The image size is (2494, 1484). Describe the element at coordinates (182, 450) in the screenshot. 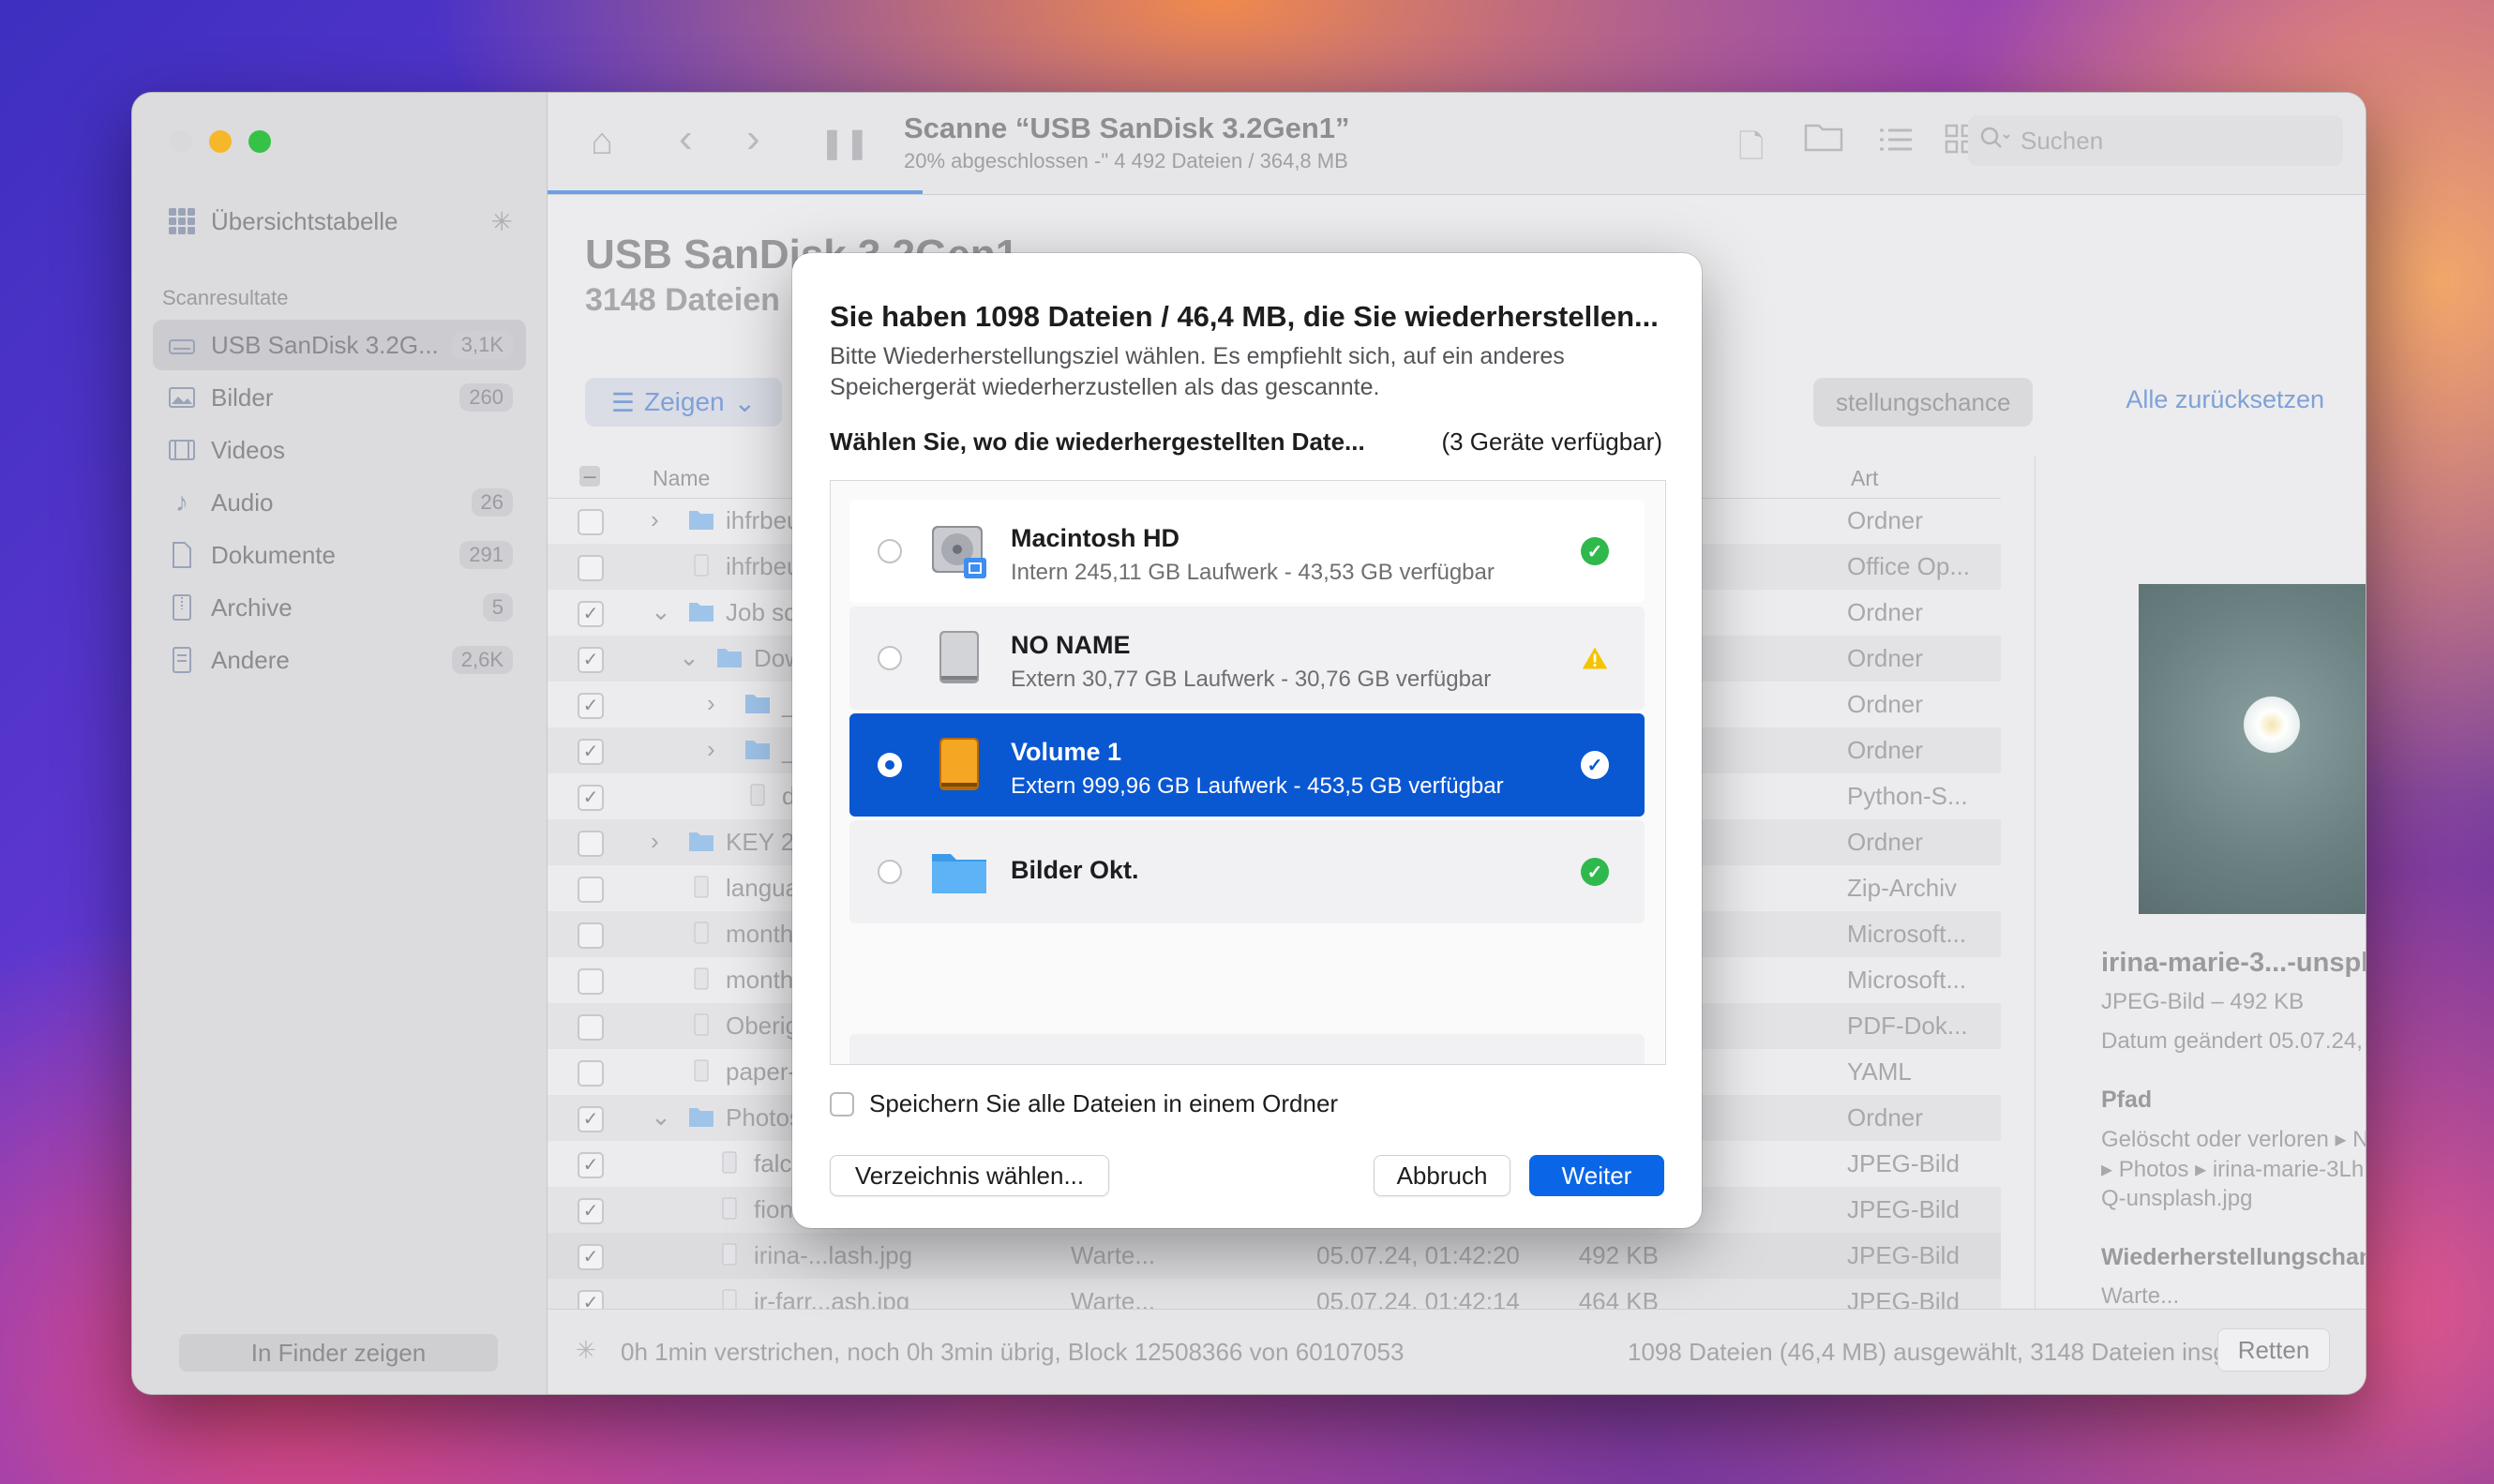

I see `film-icon` at that location.